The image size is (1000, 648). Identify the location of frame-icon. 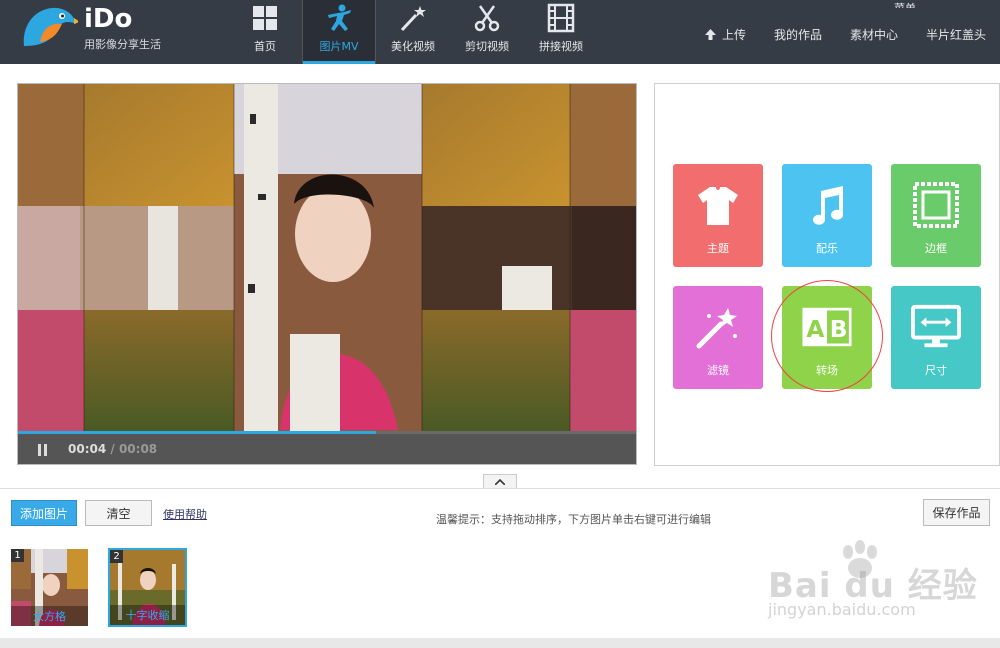
(936, 205).